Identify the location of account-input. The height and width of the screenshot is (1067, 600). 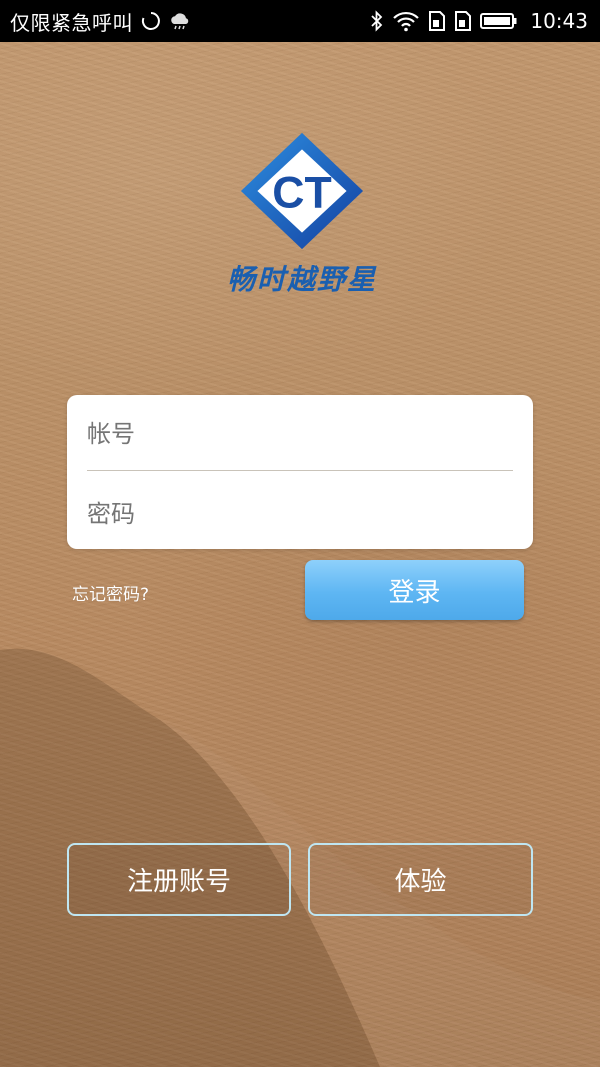
(300, 434).